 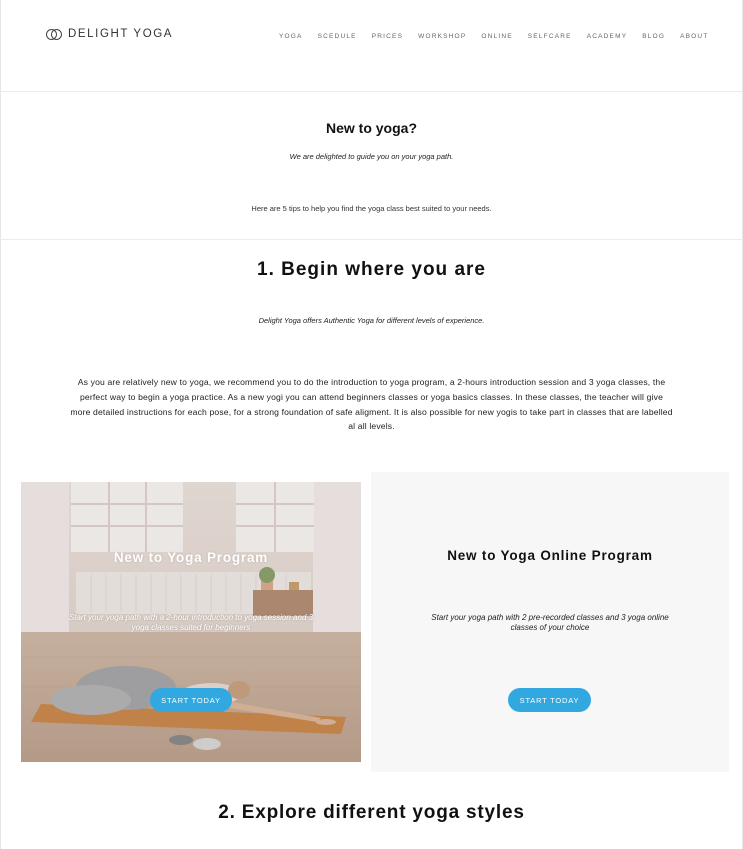 What do you see at coordinates (607, 36) in the screenshot?
I see `nav-item-academy: ACADEMY` at bounding box center [607, 36].